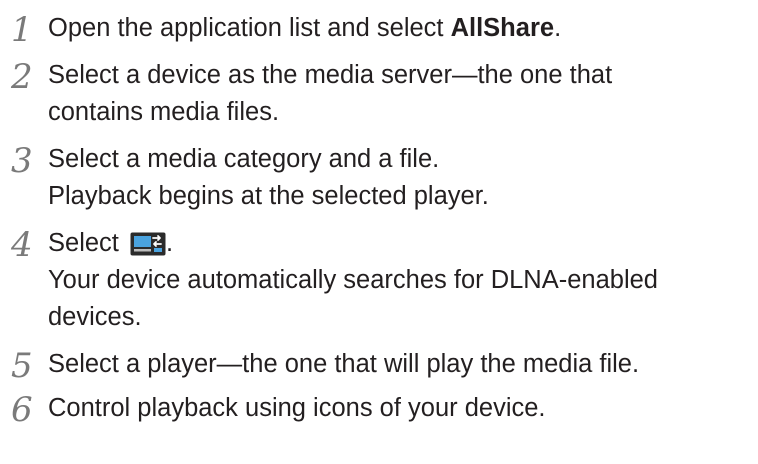 The width and height of the screenshot is (758, 464). I want to click on step-number: 3, so click(22, 161).